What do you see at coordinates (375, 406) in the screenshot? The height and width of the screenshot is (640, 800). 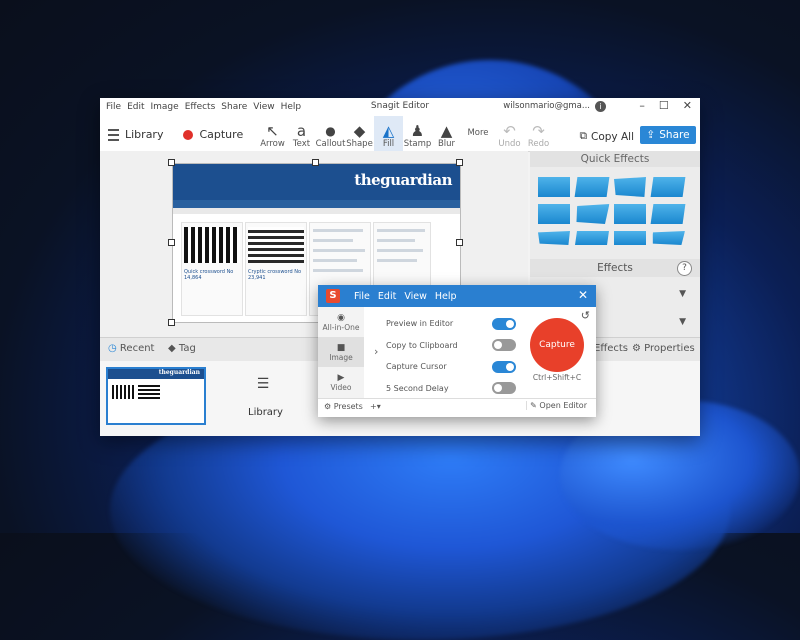 I see `add-preset-icon: +▾` at bounding box center [375, 406].